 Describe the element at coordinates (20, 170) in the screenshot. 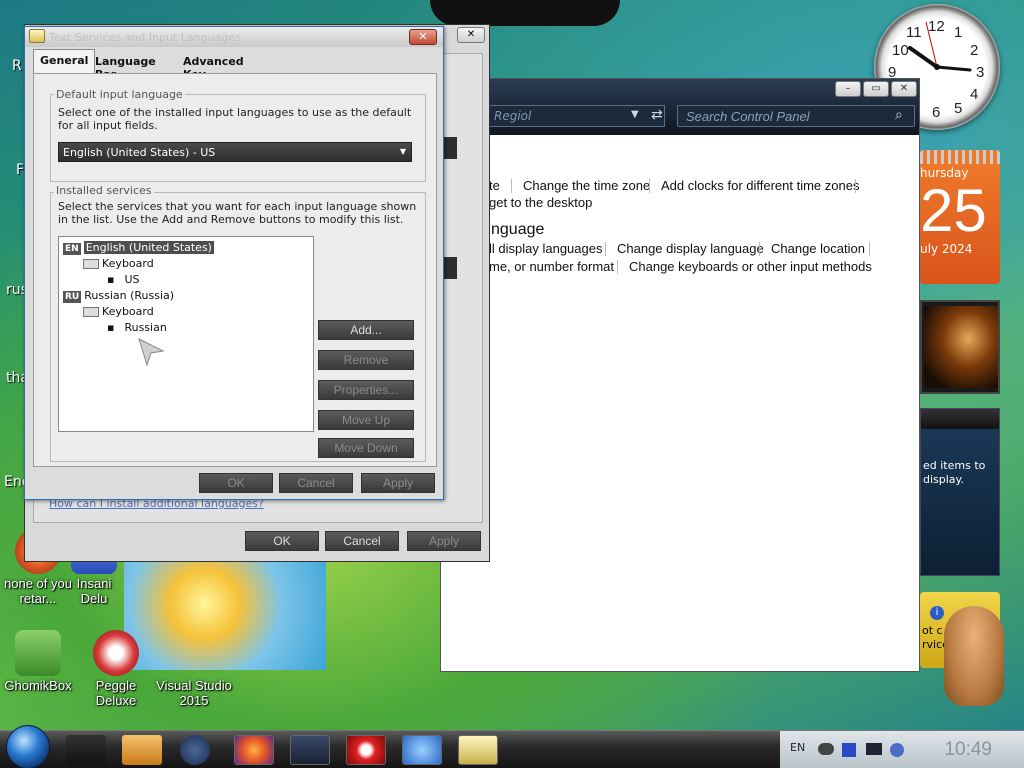

I see `desktop-fragment: F` at that location.